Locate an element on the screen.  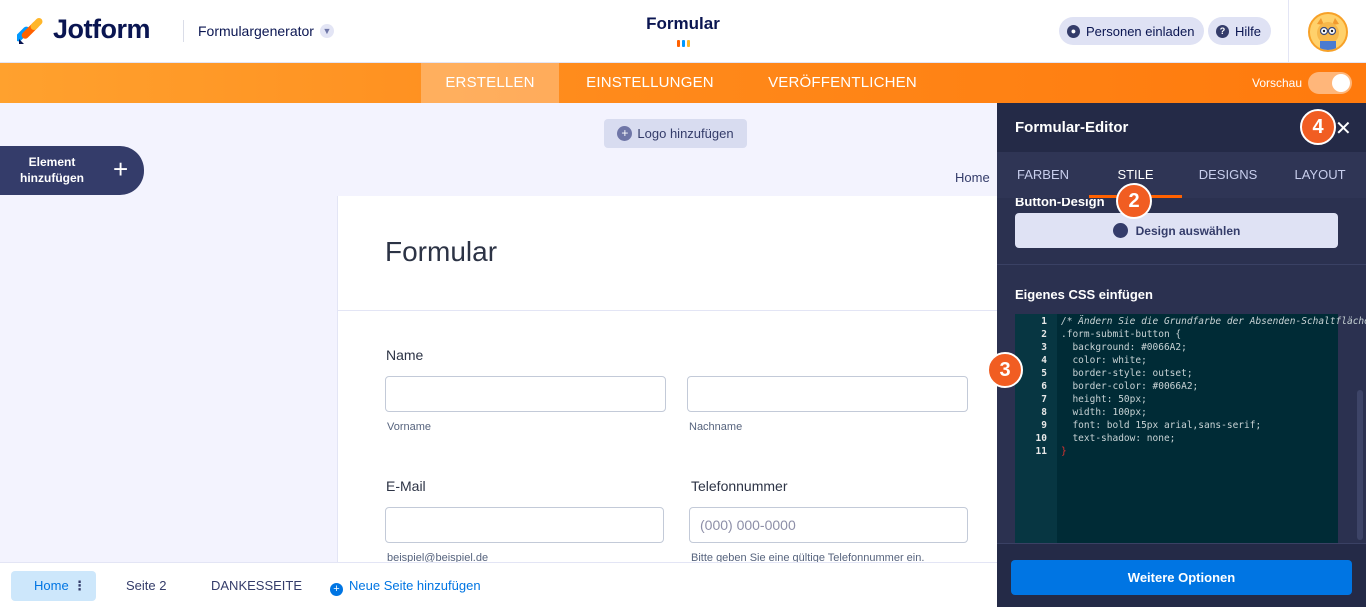
code-line: } is located at coordinates (1064, 451).